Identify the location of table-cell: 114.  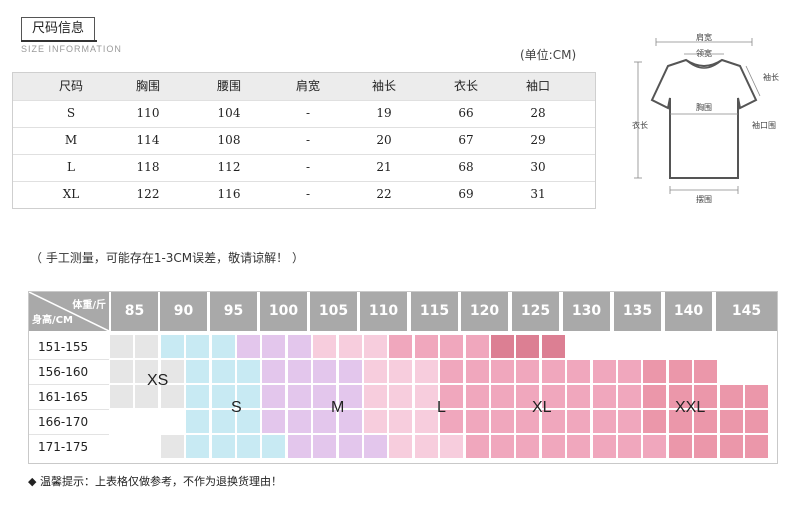
(148, 140).